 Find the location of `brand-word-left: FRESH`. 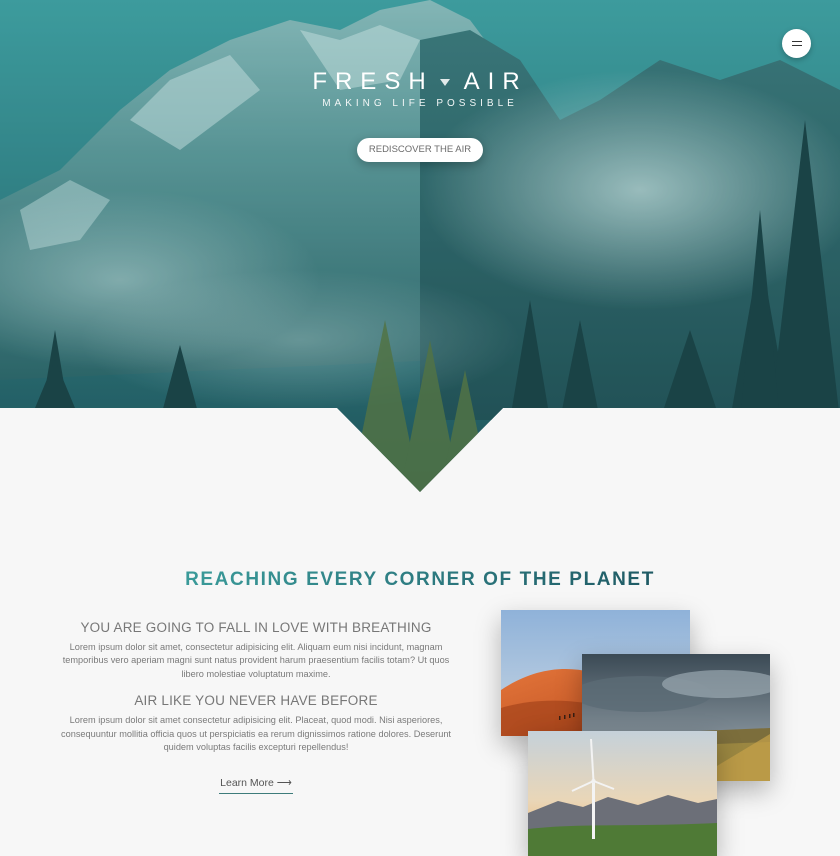

brand-word-left: FRESH is located at coordinates (373, 81).